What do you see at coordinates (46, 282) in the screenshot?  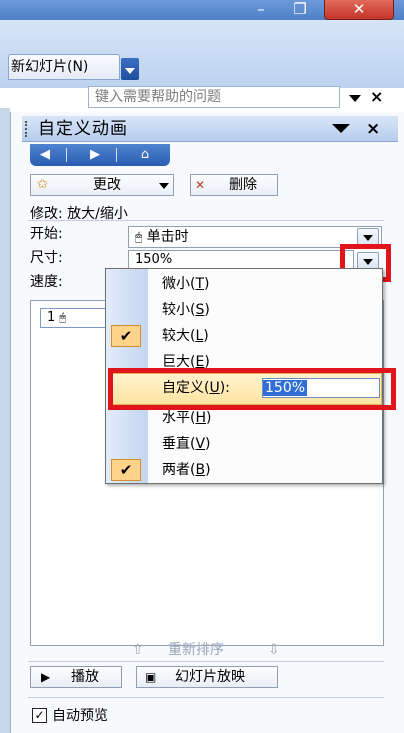 I see `speed-label: 速度:` at bounding box center [46, 282].